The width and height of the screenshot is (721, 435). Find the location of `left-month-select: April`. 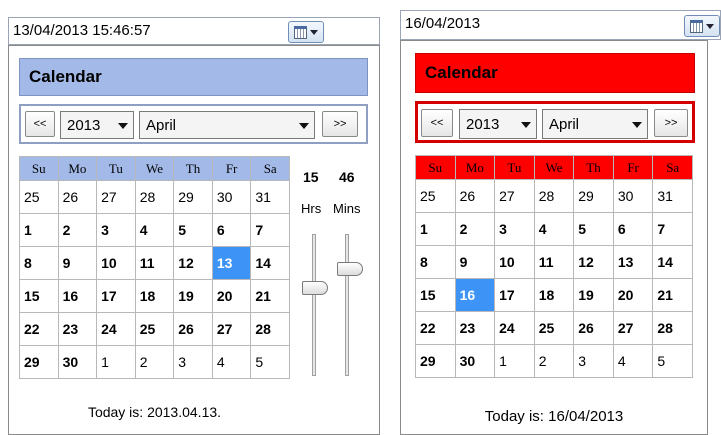

left-month-select: April is located at coordinates (227, 125).